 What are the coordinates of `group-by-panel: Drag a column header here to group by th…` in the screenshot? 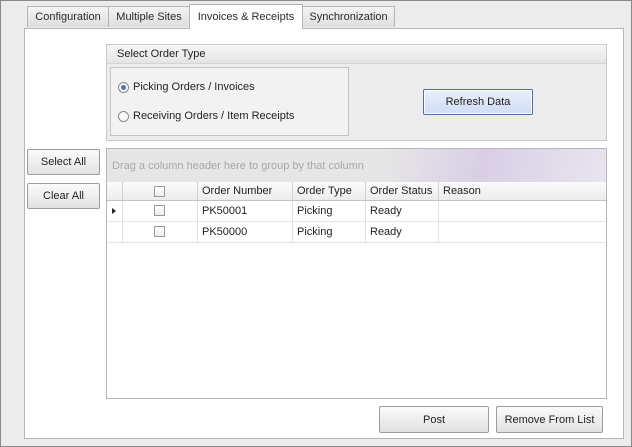 It's located at (356, 166).